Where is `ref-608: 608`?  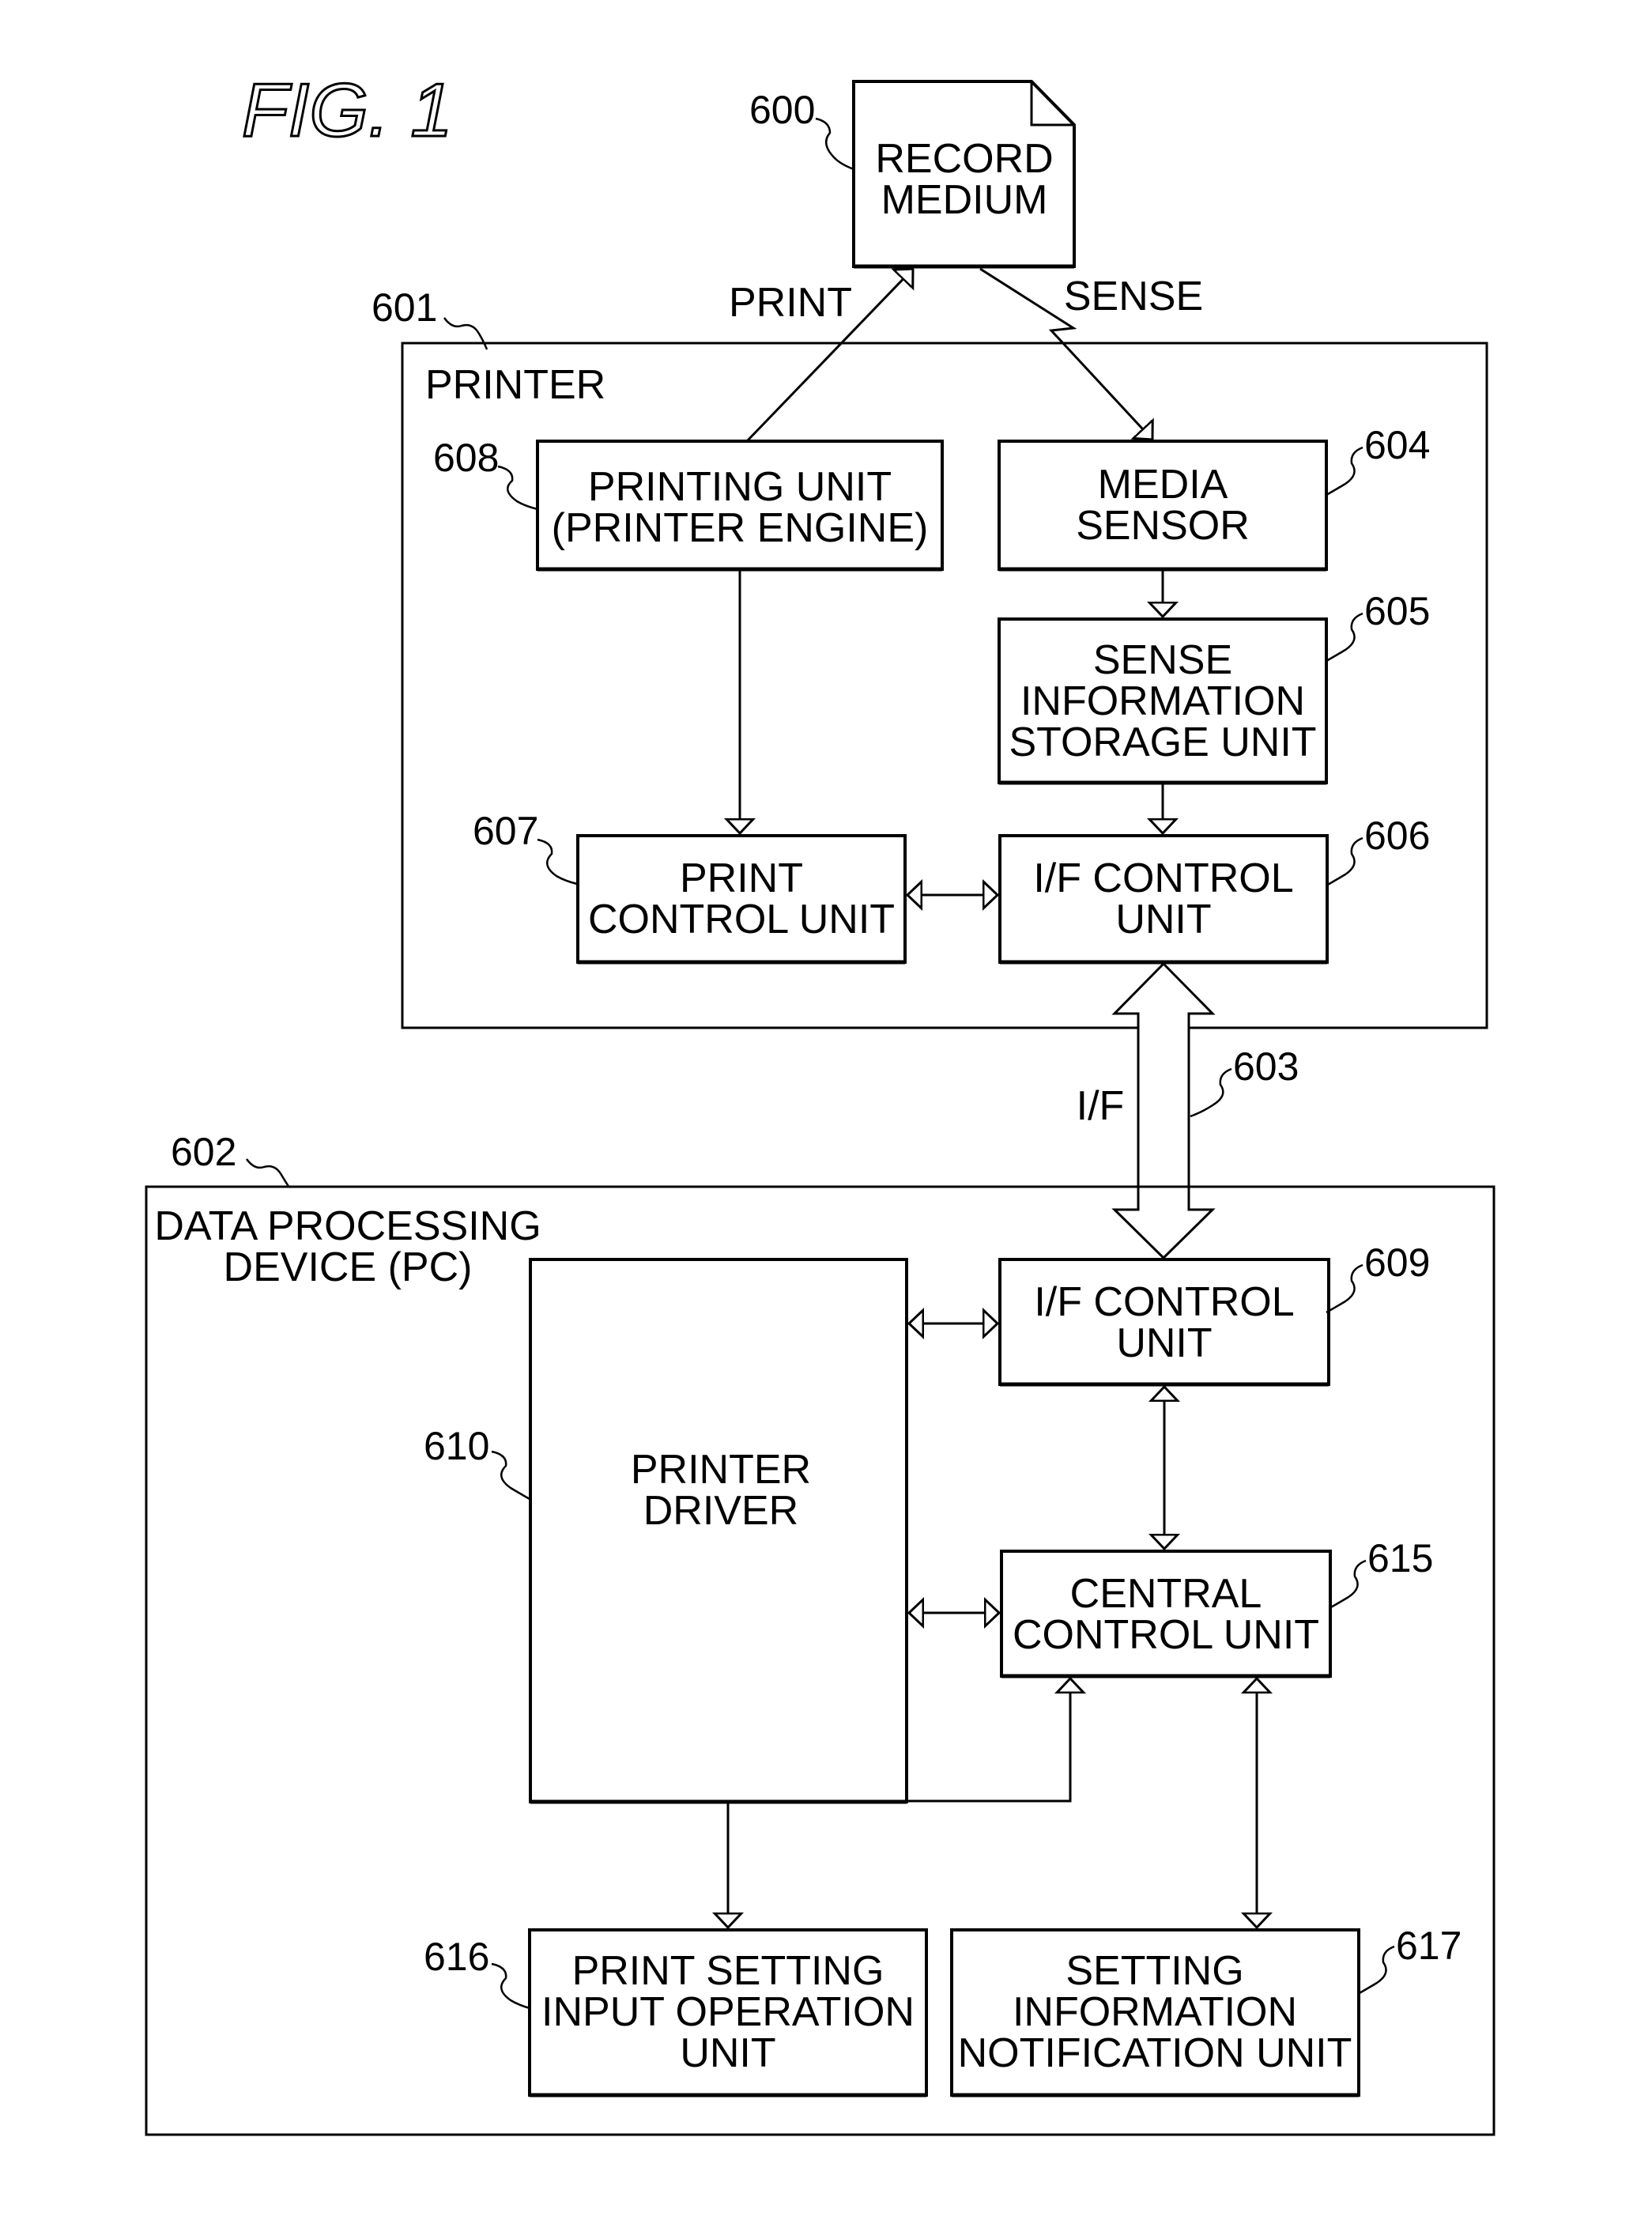 ref-608: 608 is located at coordinates (466, 458).